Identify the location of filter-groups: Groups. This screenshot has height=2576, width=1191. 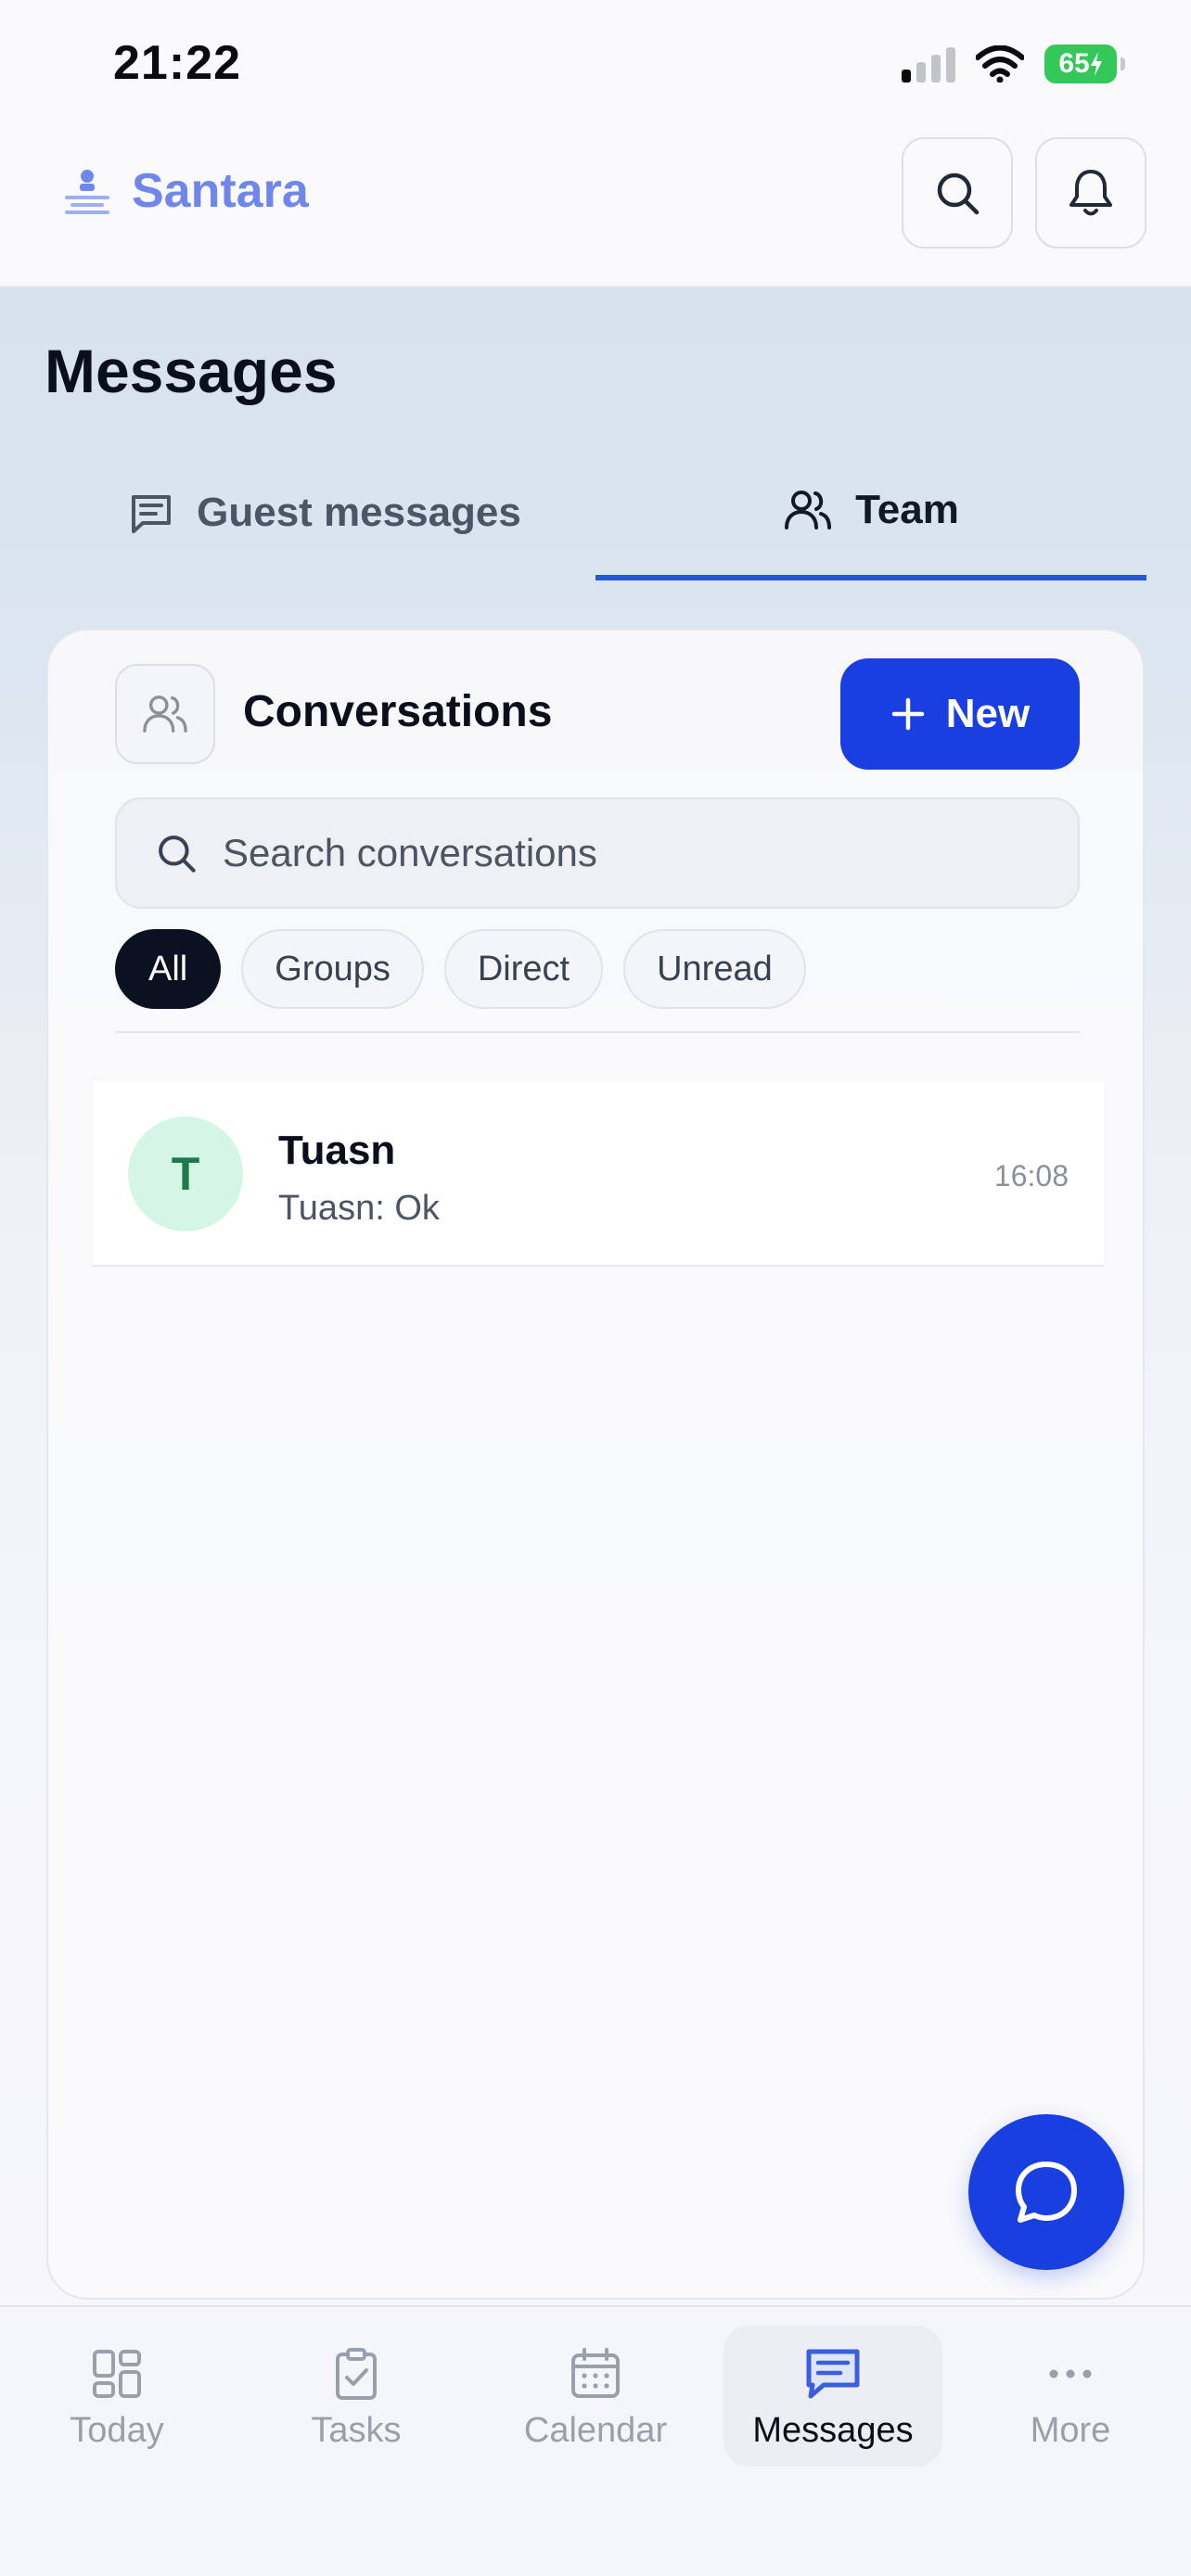
(332, 969).